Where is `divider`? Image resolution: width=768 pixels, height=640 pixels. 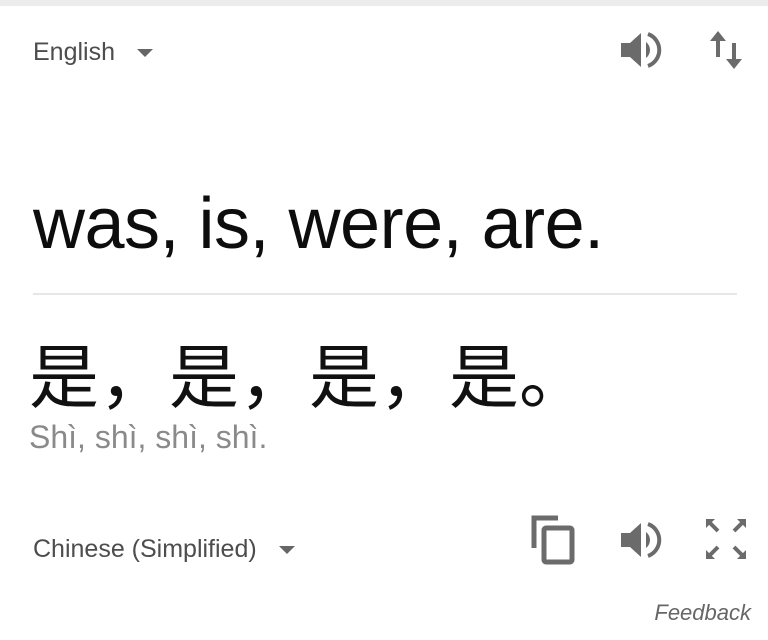 divider is located at coordinates (385, 294).